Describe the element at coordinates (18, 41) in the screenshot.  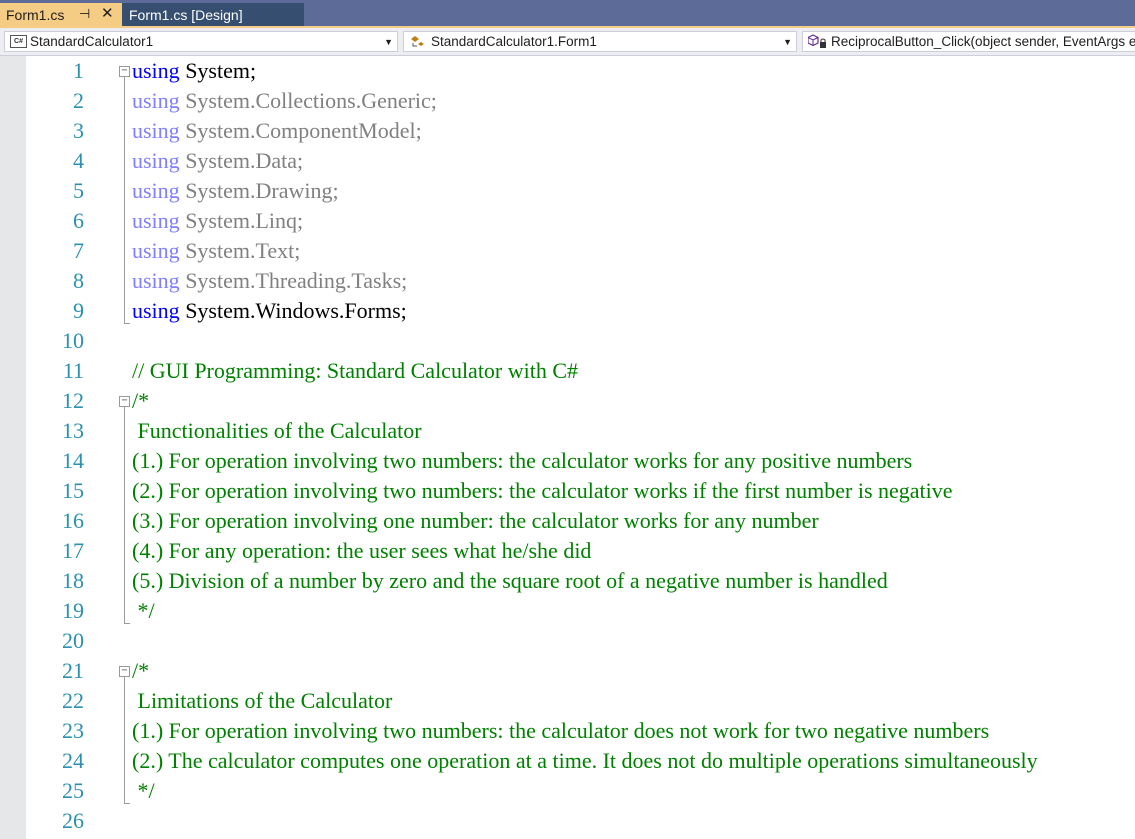
I see `csharp-file-icon: C#` at that location.